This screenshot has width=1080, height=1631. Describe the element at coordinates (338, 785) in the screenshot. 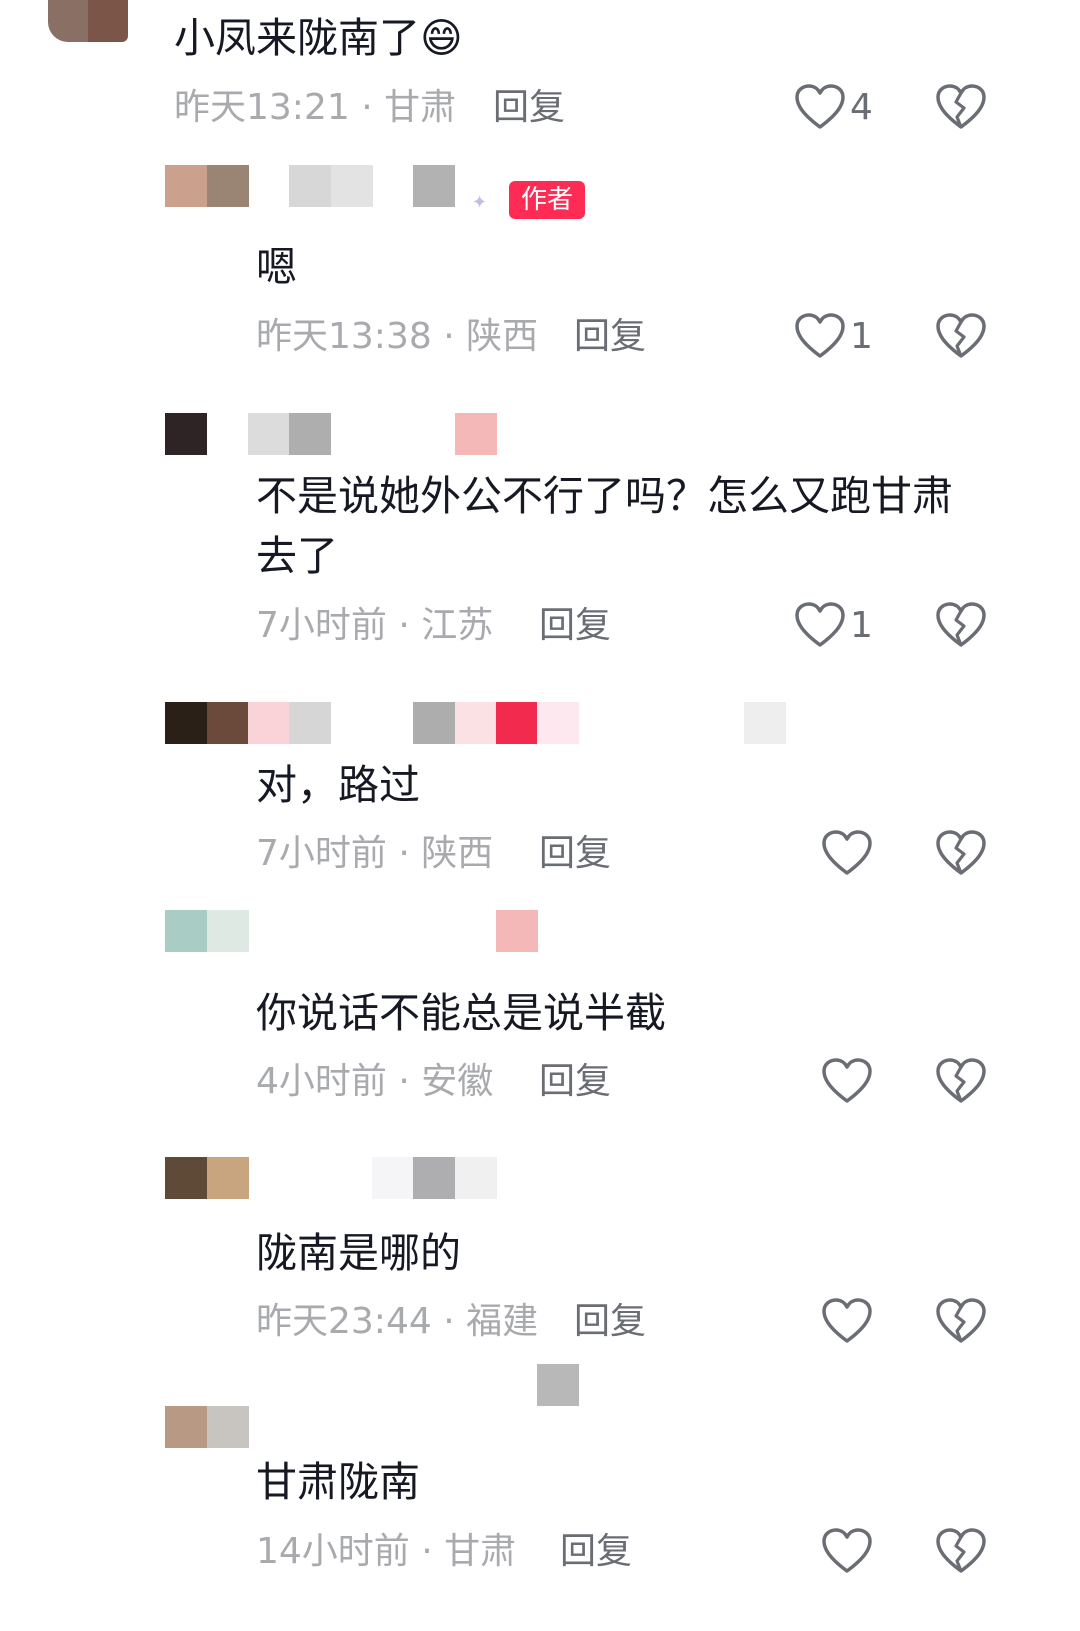

I see `comment-text: 对，路过` at that location.